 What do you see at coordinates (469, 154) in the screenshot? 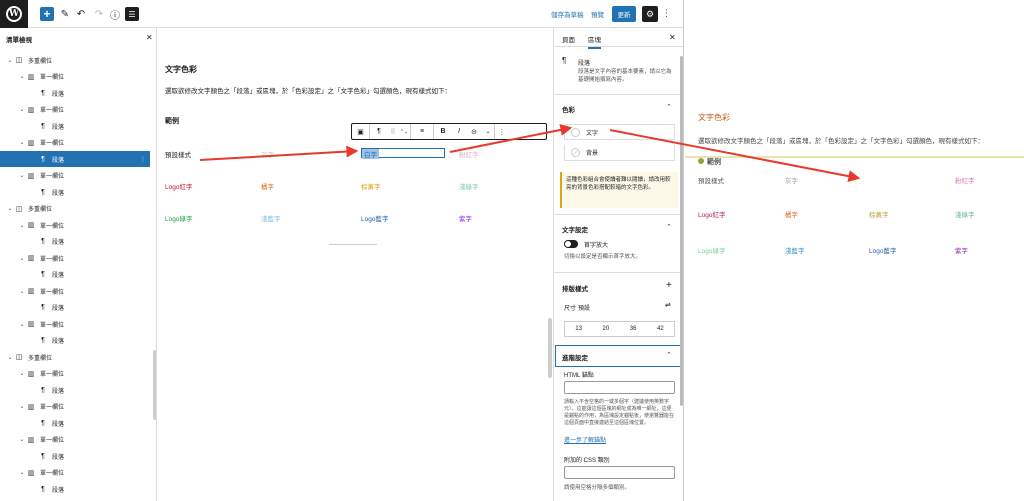
I see `example-color-paragraph: 粉紅字` at bounding box center [469, 154].